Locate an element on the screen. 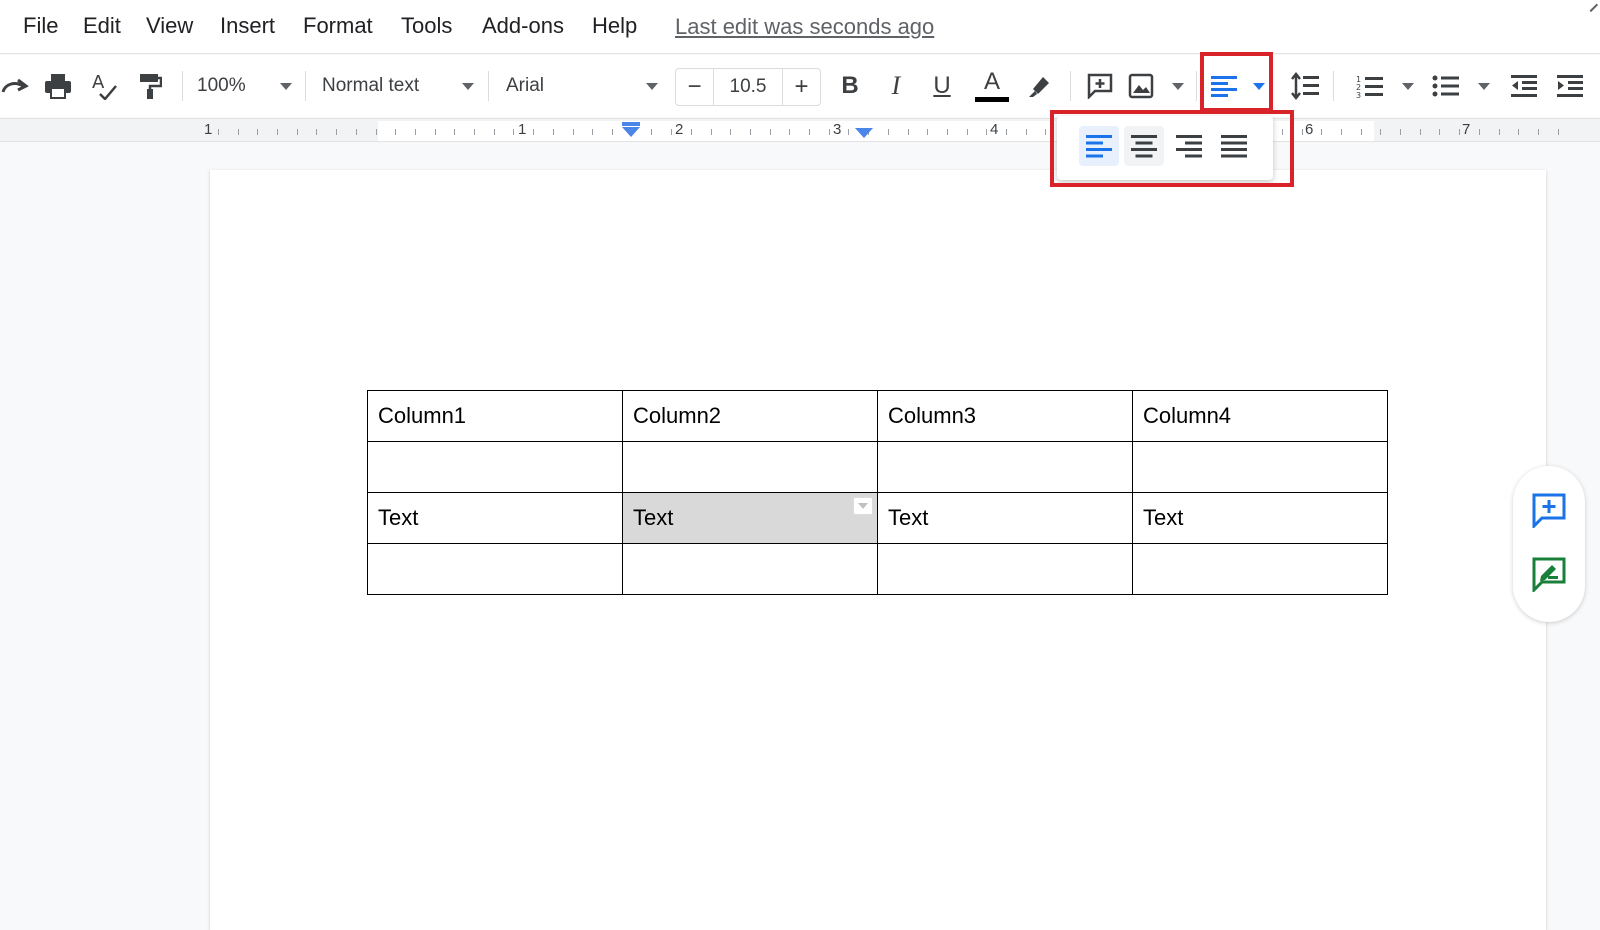 The width and height of the screenshot is (1600, 930). underline-icon: U is located at coordinates (942, 85).